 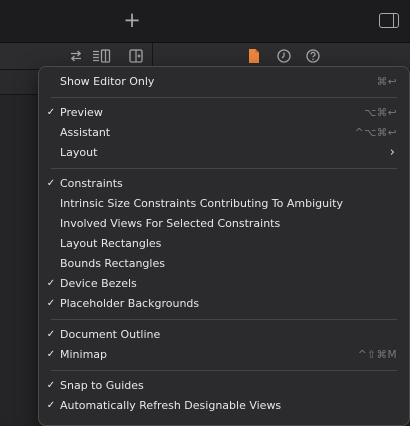 What do you see at coordinates (112, 263) in the screenshot?
I see `menu-item-label: Bounds Rectangles` at bounding box center [112, 263].